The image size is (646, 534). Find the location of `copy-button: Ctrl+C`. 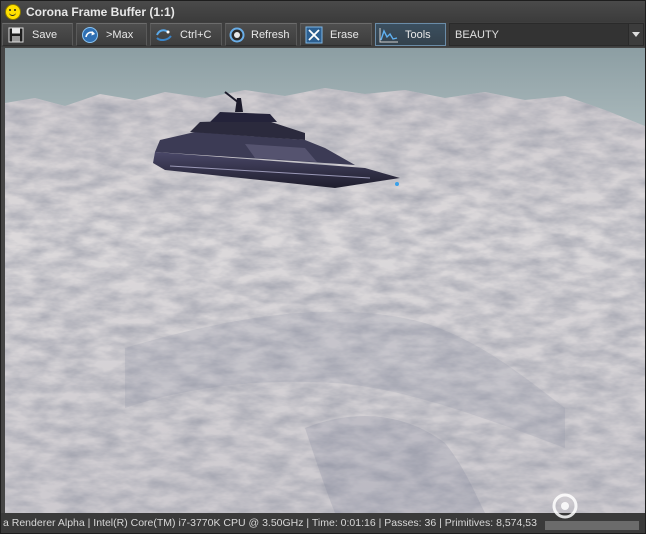

copy-button: Ctrl+C is located at coordinates (186, 34).